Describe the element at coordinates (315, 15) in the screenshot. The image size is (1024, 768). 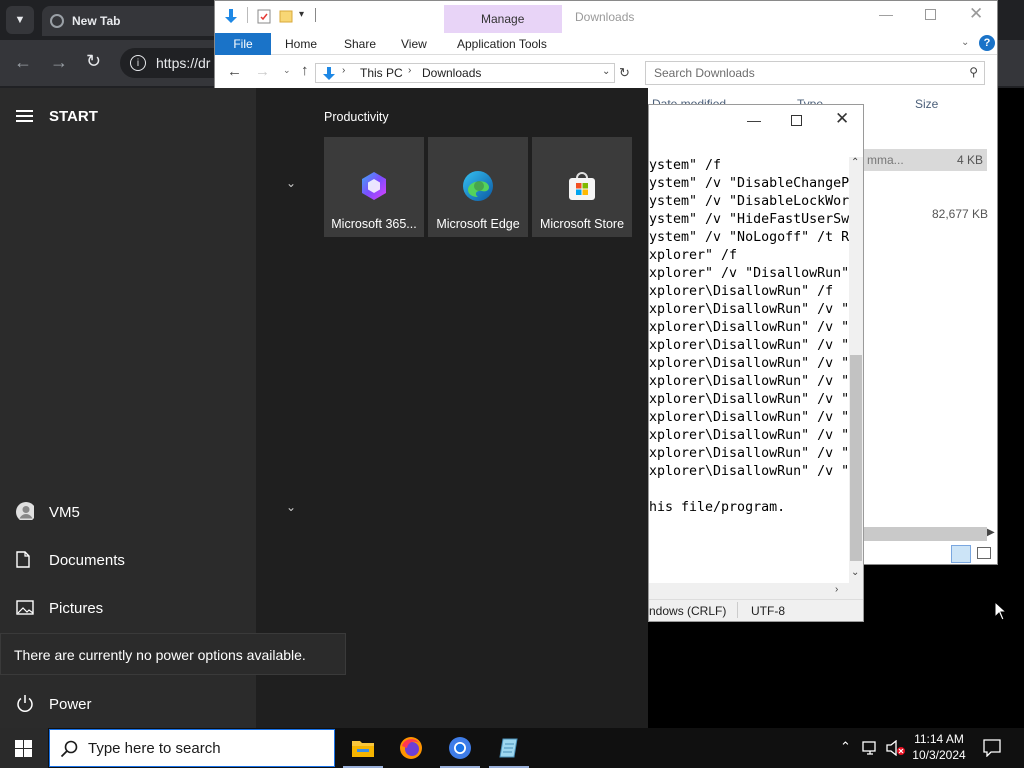
I see `qat-separator` at that location.